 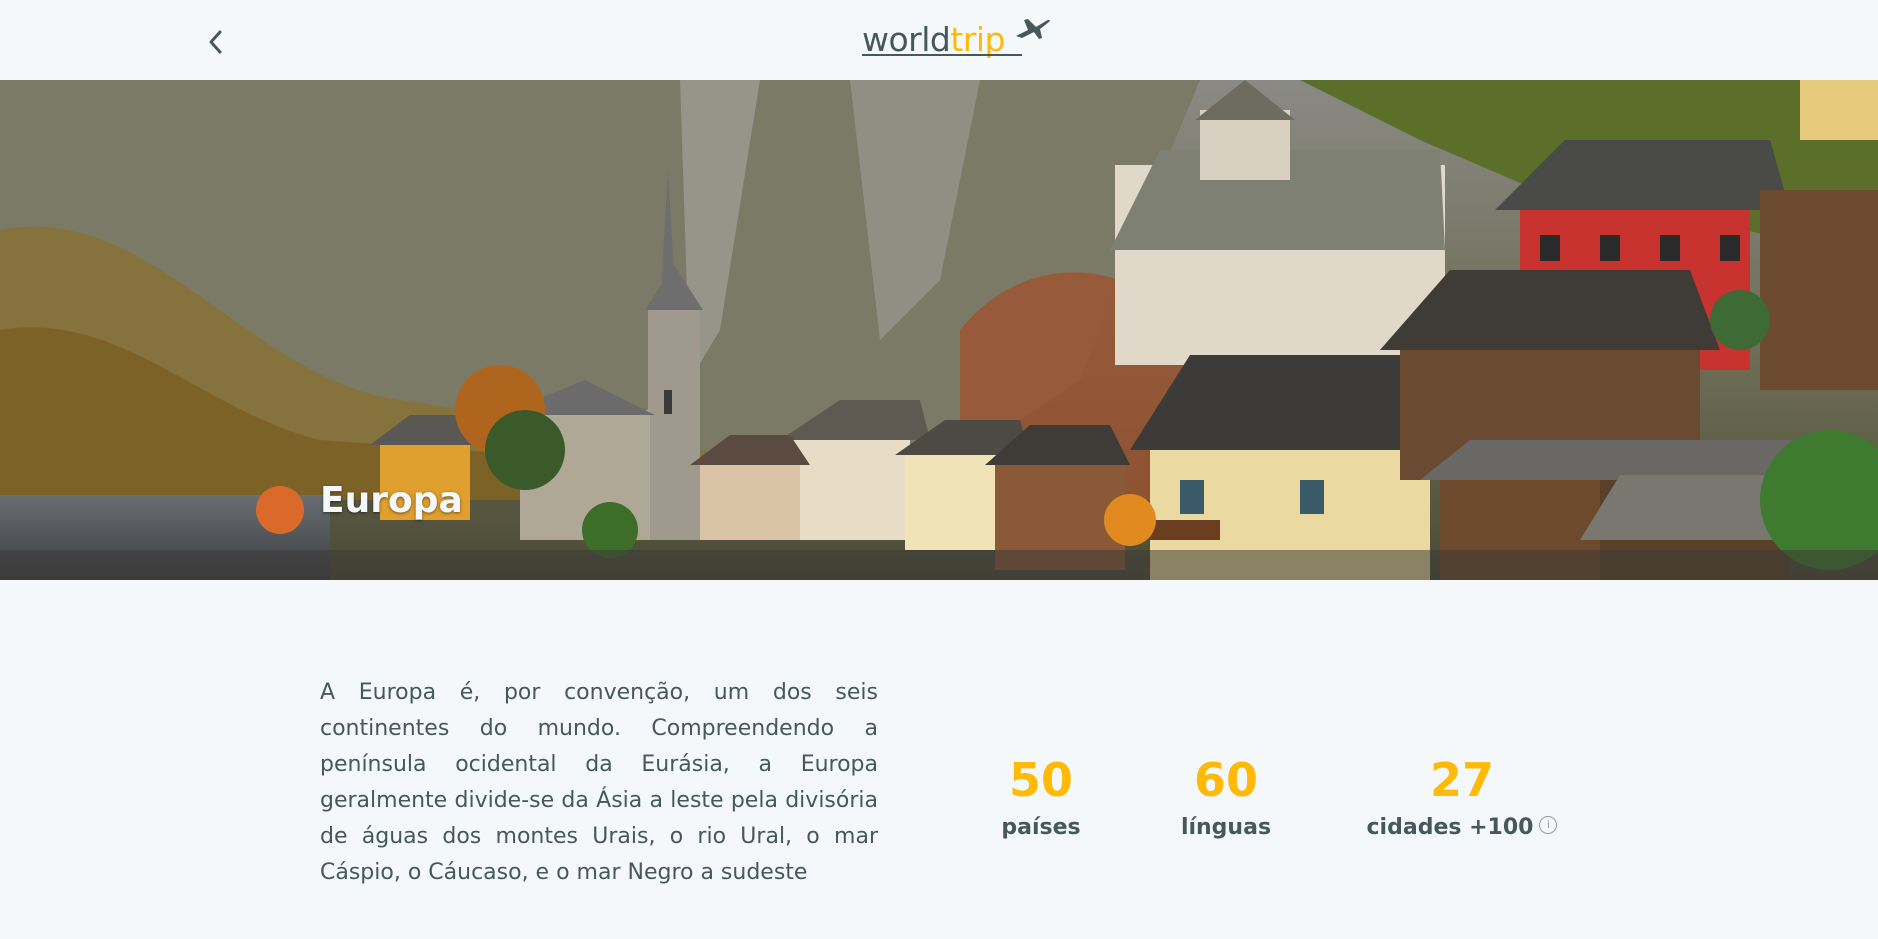 I want to click on chevron-left-icon, so click(x=215, y=42).